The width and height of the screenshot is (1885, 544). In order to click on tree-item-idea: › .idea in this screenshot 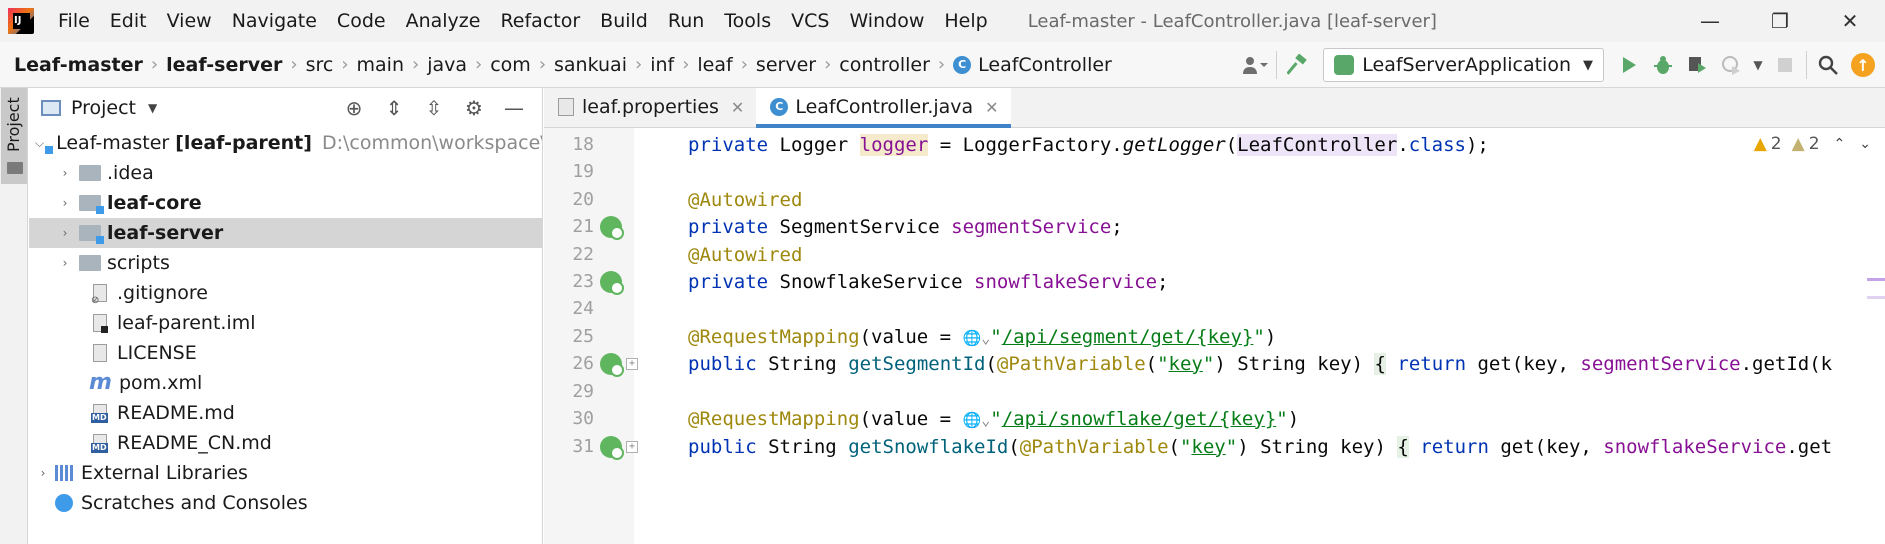, I will do `click(285, 173)`.